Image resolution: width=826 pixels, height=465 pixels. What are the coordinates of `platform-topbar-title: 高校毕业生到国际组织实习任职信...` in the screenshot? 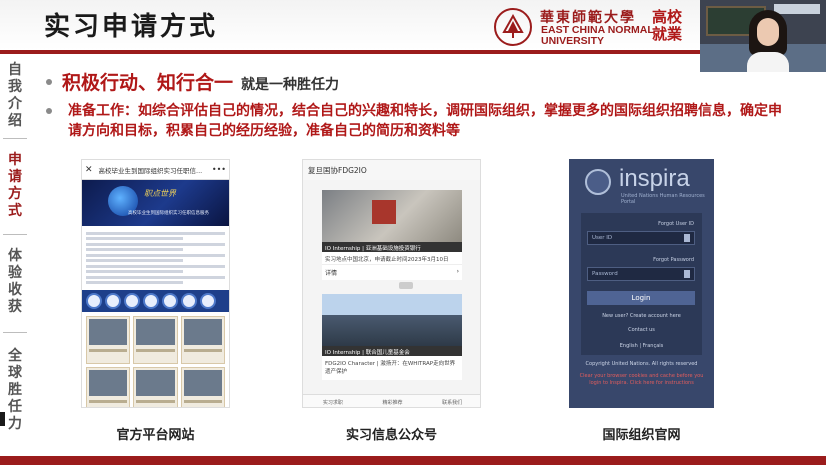 It's located at (150, 170).